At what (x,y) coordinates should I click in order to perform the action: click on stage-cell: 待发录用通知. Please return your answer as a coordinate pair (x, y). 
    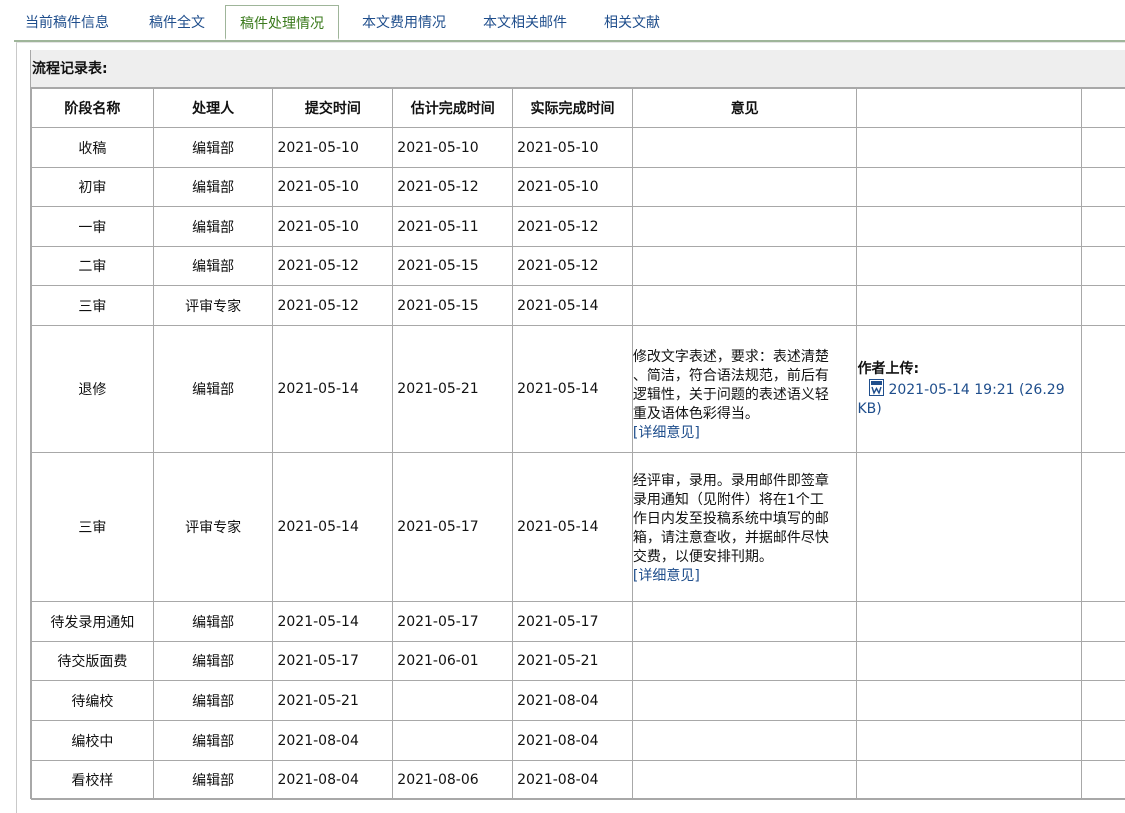
    Looking at the image, I should click on (93, 622).